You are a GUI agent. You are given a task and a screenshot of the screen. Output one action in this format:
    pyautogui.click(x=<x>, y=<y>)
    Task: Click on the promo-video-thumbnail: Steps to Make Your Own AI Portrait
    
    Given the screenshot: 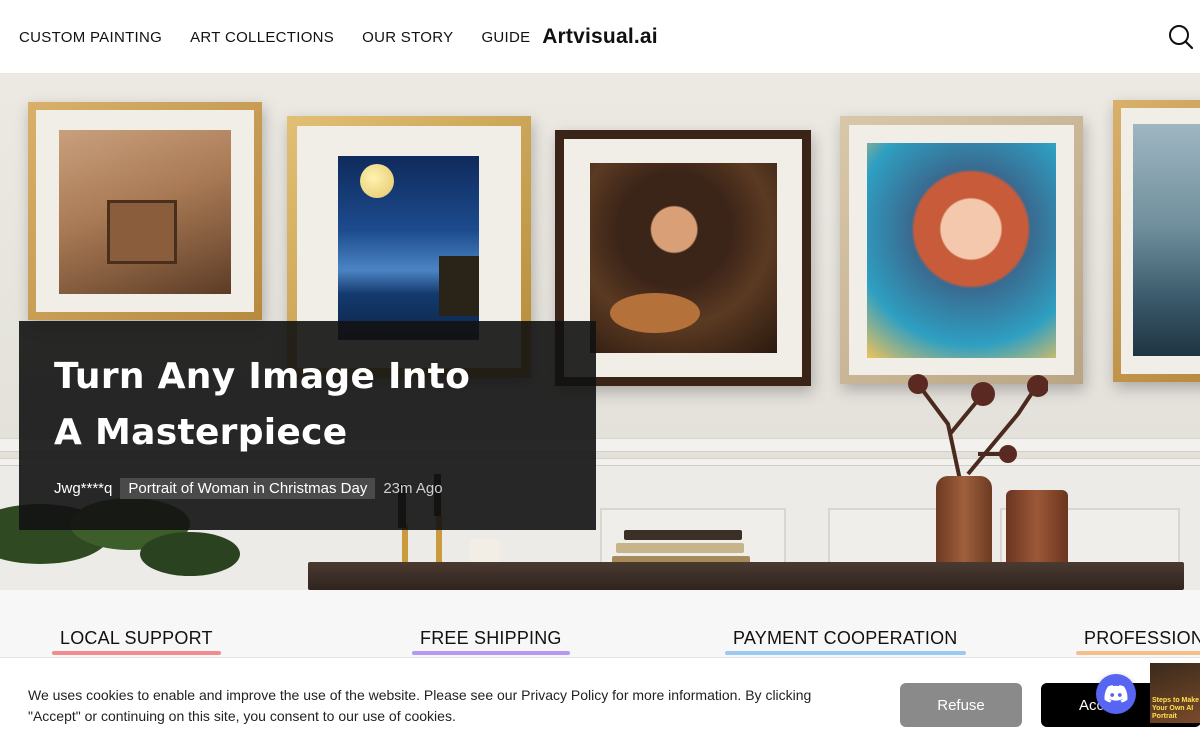 What is the action you would take?
    pyautogui.click(x=1175, y=693)
    